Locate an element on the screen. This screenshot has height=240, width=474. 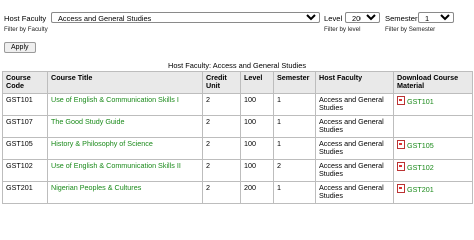
course-title-link: The Good Study Guide is located at coordinates (88, 121).